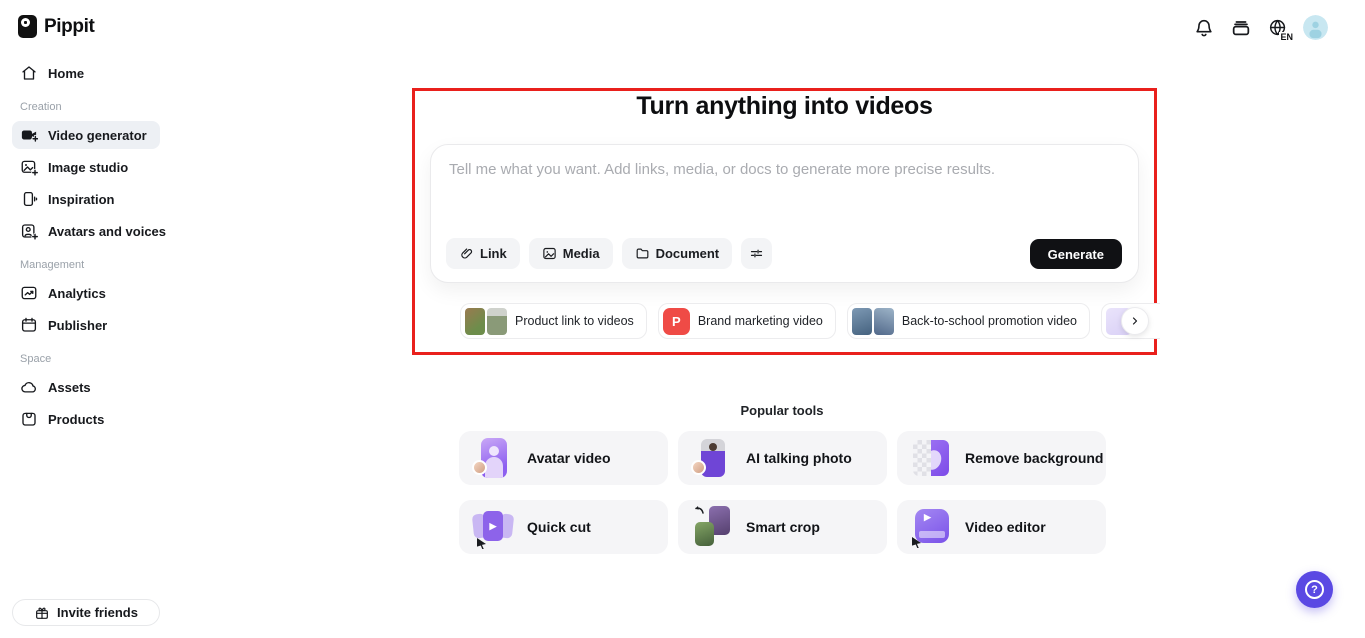  Describe the element at coordinates (29, 73) in the screenshot. I see `home-icon` at that location.